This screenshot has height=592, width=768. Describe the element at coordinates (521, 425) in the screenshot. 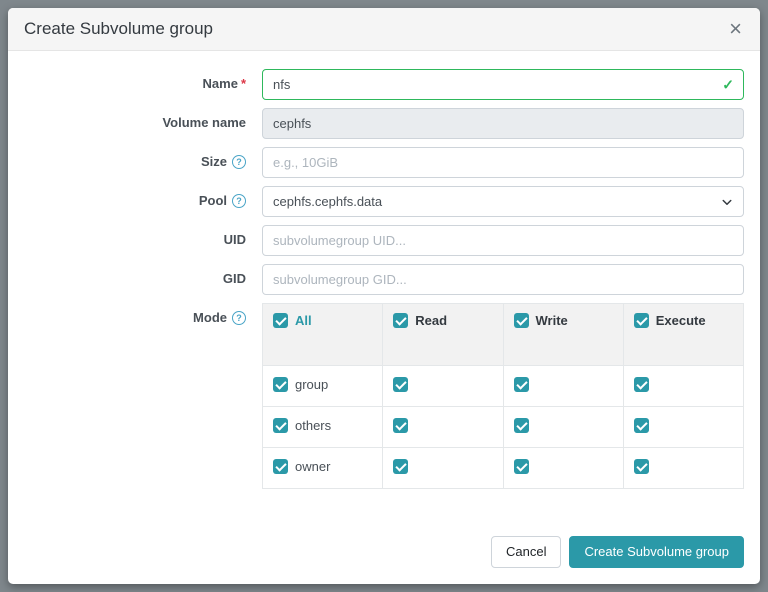

I see `mode-others-write-checkbox` at that location.